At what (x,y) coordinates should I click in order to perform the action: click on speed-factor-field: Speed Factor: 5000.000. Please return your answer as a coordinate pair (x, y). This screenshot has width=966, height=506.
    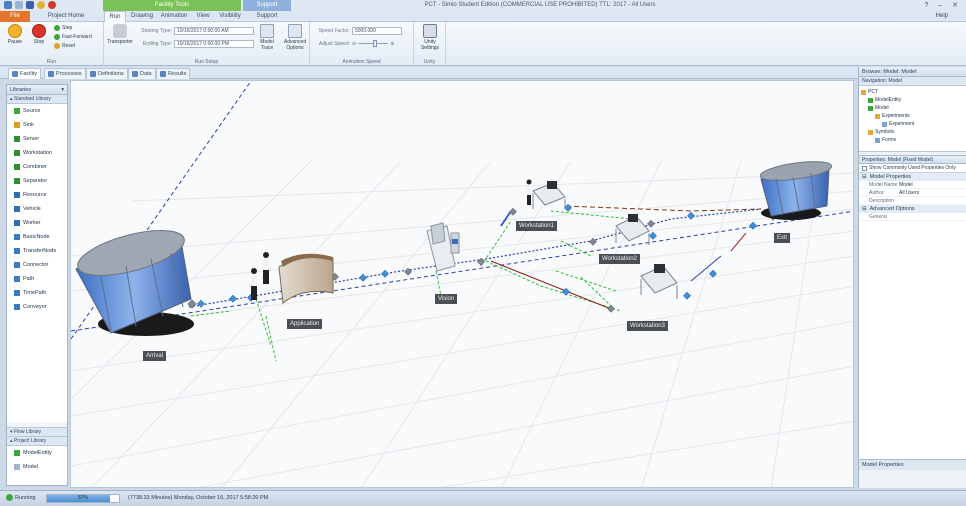
    Looking at the image, I should click on (358, 31).